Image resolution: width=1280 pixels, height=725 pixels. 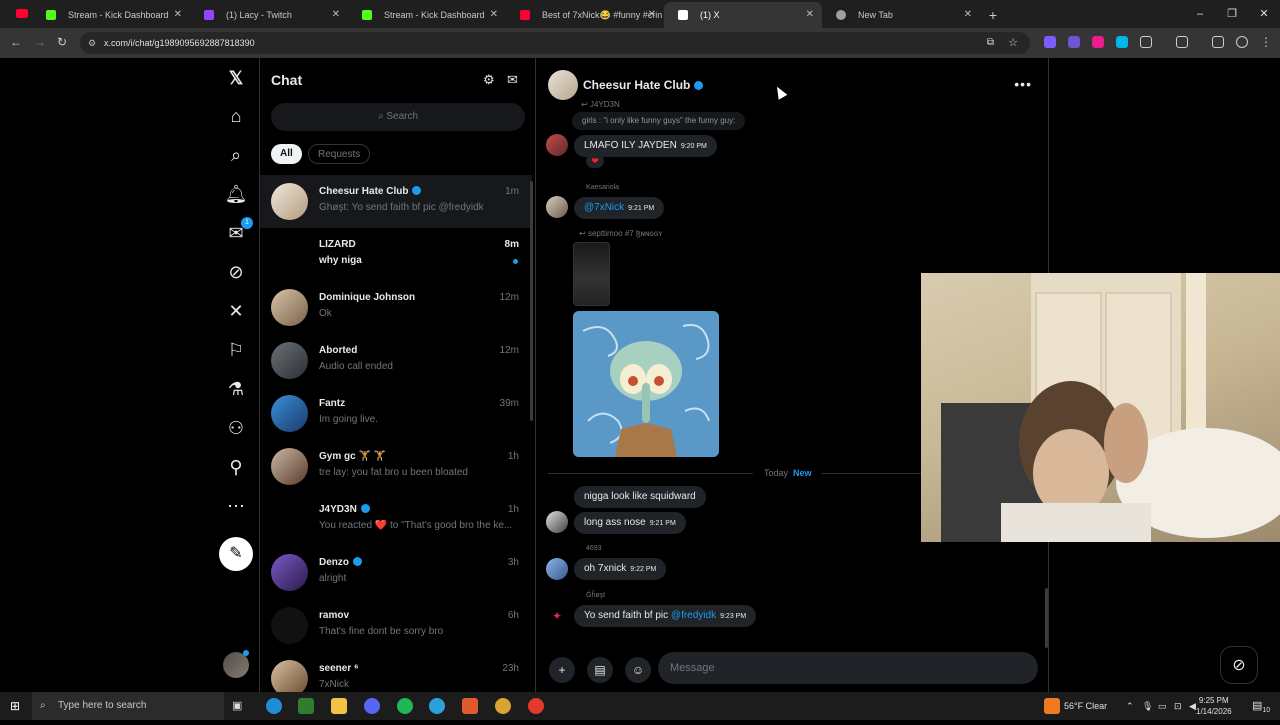 What do you see at coordinates (1162, 706) in the screenshot?
I see `display-icon: ▭` at bounding box center [1162, 706].